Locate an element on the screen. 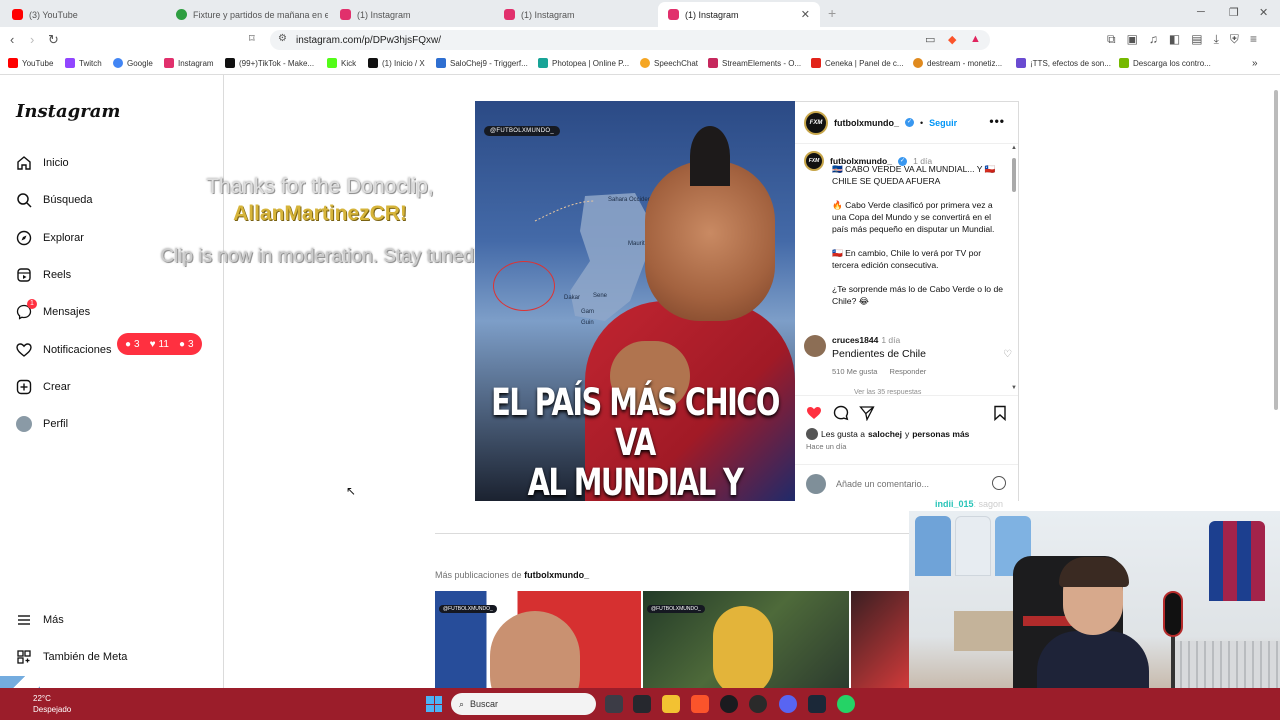  windows-start-icon is located at coordinates (434, 704).